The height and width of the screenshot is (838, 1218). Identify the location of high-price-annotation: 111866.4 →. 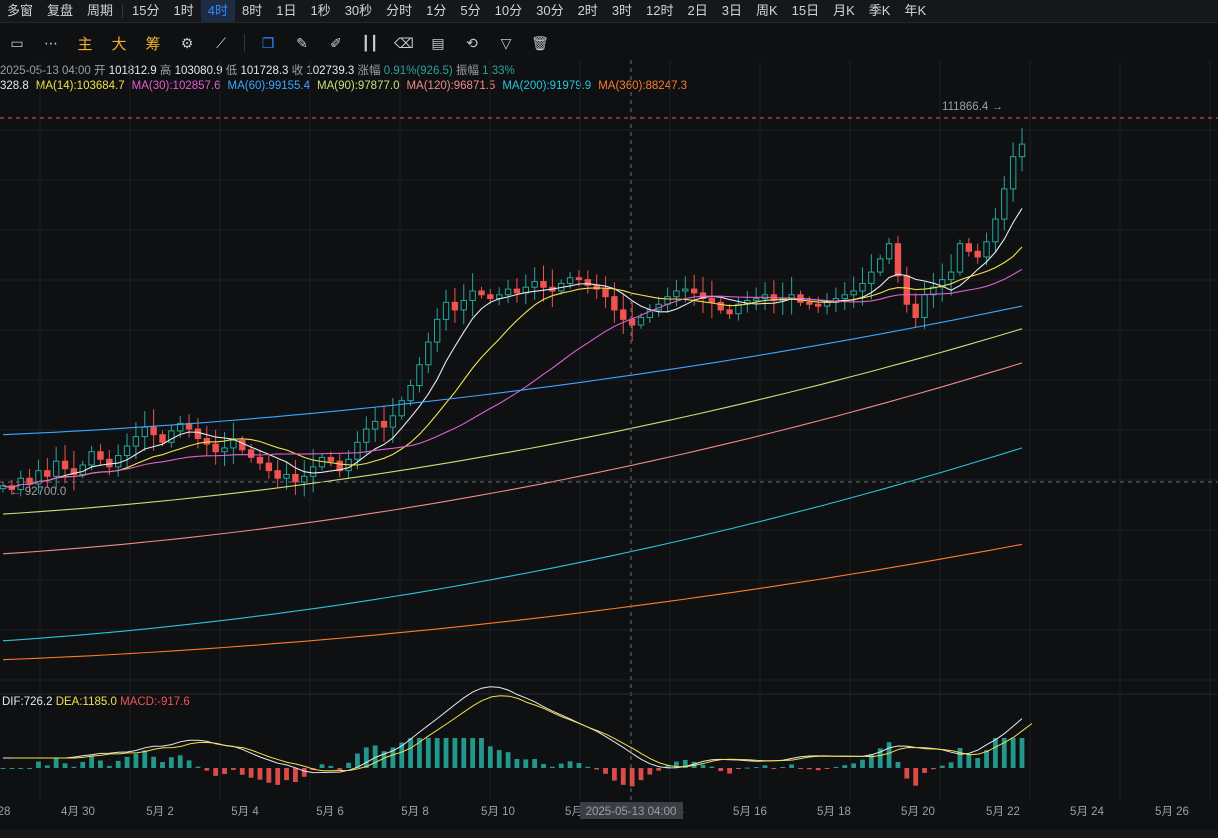
(972, 107).